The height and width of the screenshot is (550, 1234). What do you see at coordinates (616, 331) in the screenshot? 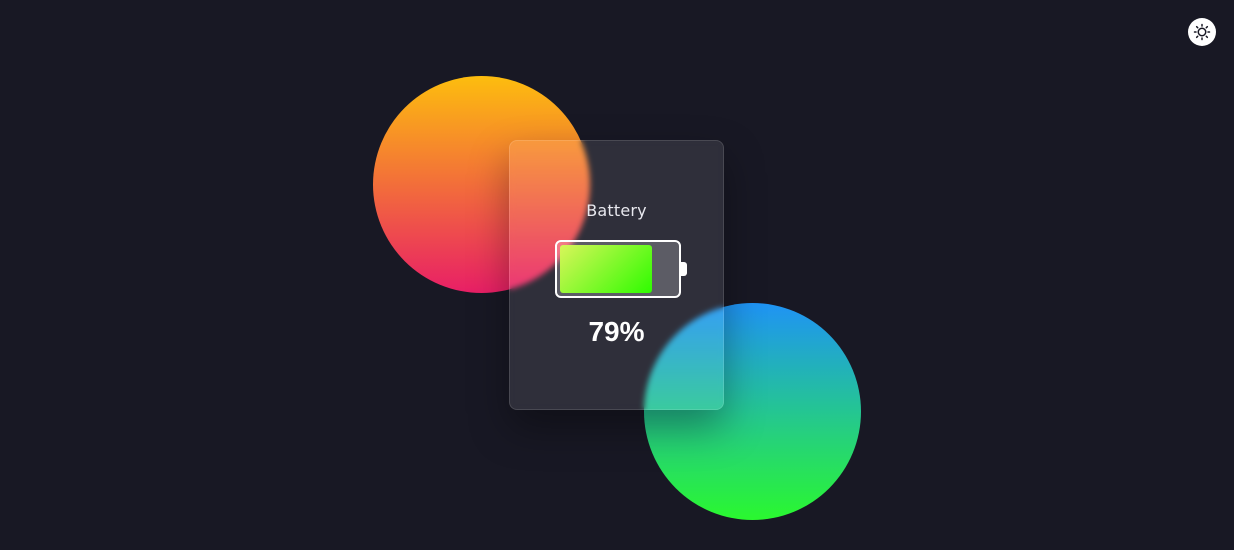
I see `battery-percentage: 79%` at bounding box center [616, 331].